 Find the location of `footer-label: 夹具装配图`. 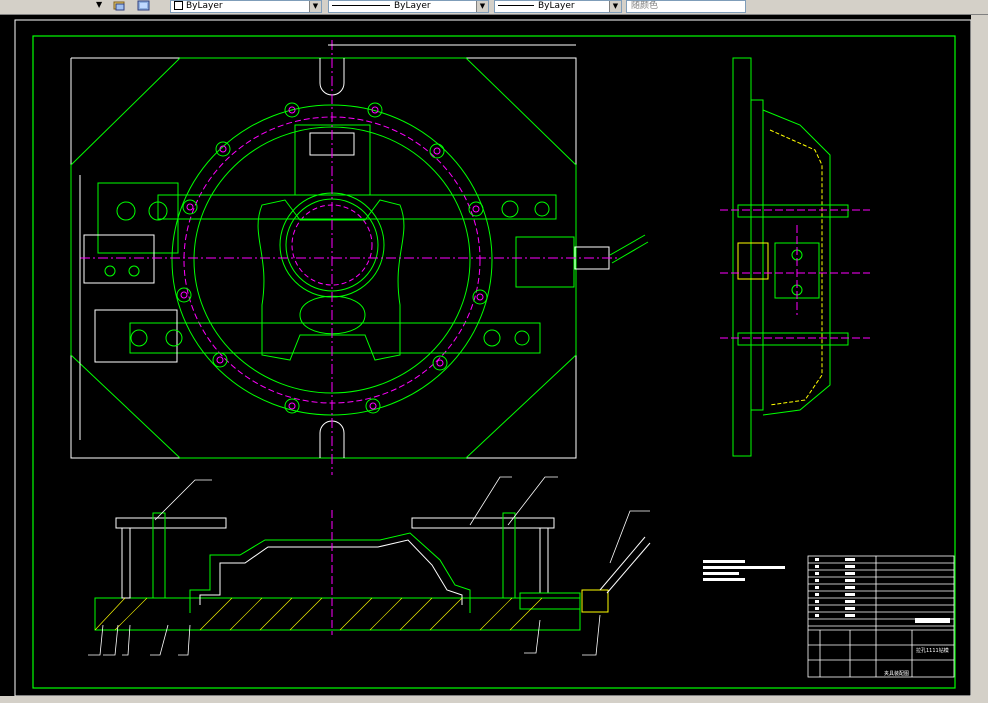

footer-label: 夹具装配图 is located at coordinates (897, 674).